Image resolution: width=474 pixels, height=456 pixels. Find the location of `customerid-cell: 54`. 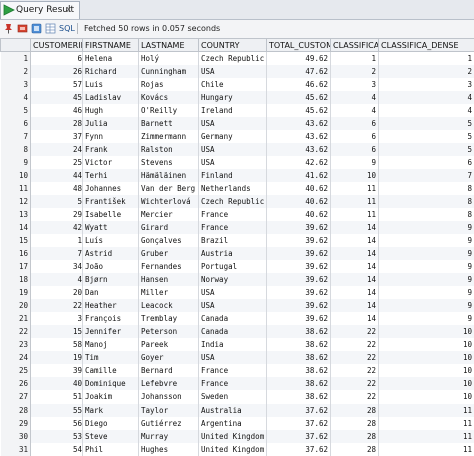

customerid-cell: 54 is located at coordinates (56, 449).